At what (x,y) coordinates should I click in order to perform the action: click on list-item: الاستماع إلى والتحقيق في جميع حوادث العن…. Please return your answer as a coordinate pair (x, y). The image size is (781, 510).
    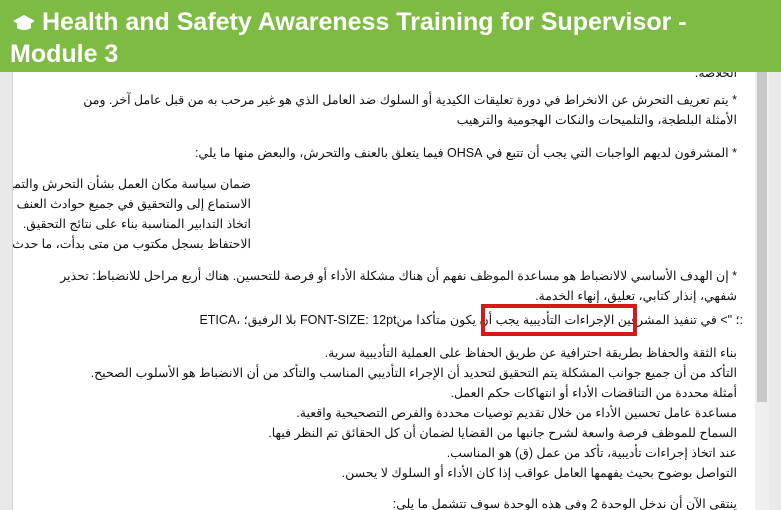
    Looking at the image, I should click on (132, 204).